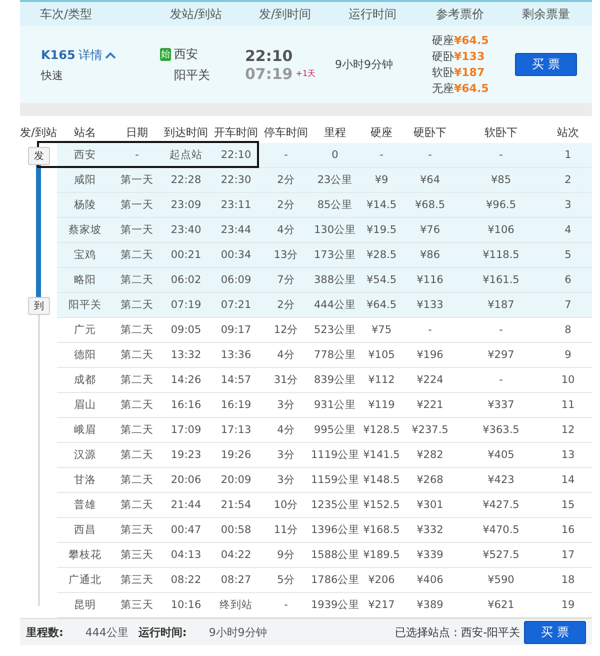 The image size is (600, 656). Describe the element at coordinates (286, 555) in the screenshot. I see `table-cell-text: 9分` at that location.